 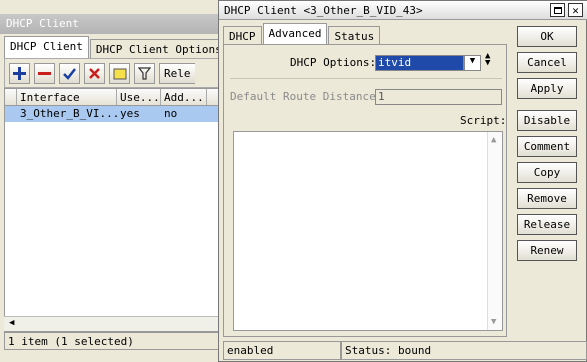 I want to click on enable-button, so click(x=69, y=73).